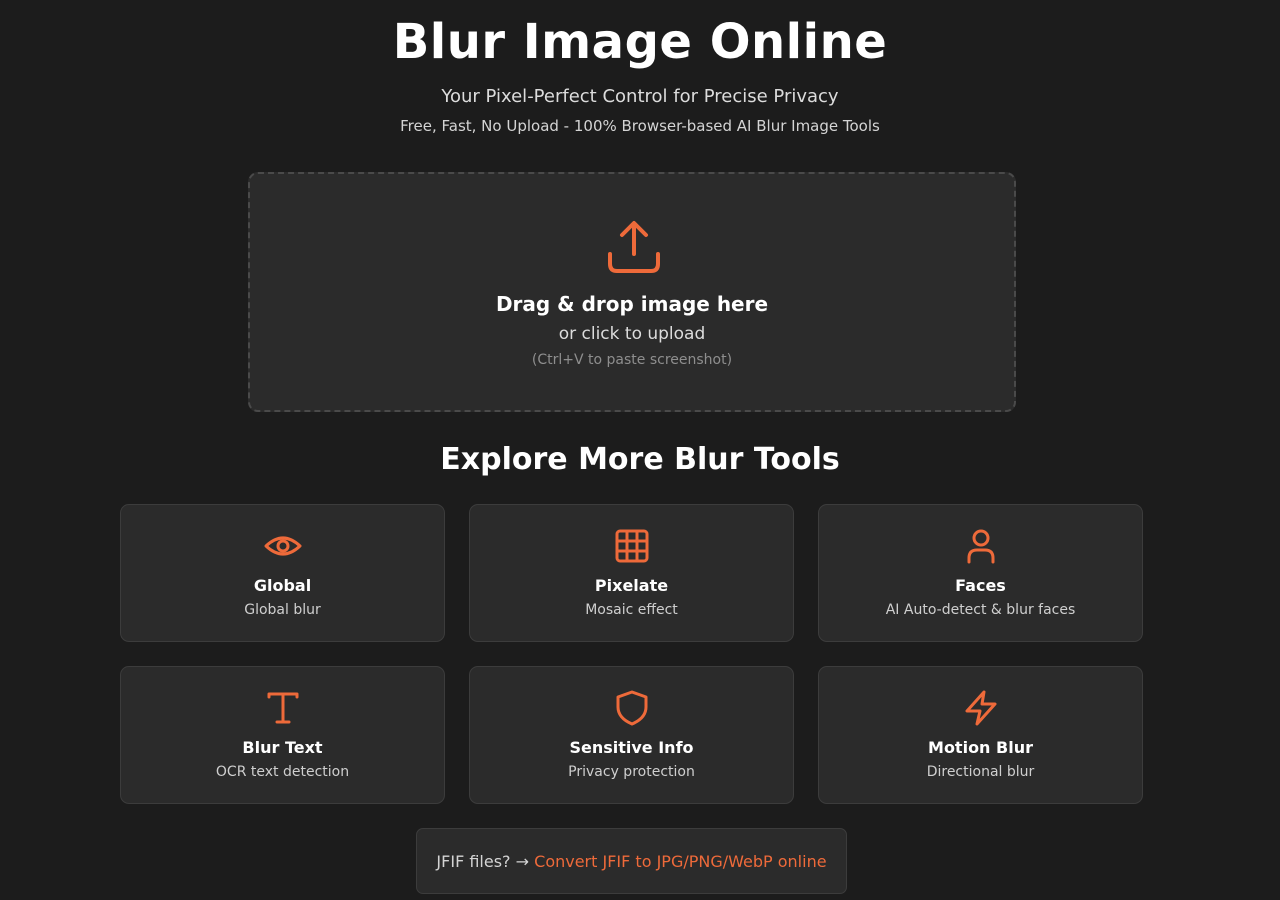 Image resolution: width=1280 pixels, height=900 pixels. What do you see at coordinates (632, 708) in the screenshot?
I see `shield-icon` at bounding box center [632, 708].